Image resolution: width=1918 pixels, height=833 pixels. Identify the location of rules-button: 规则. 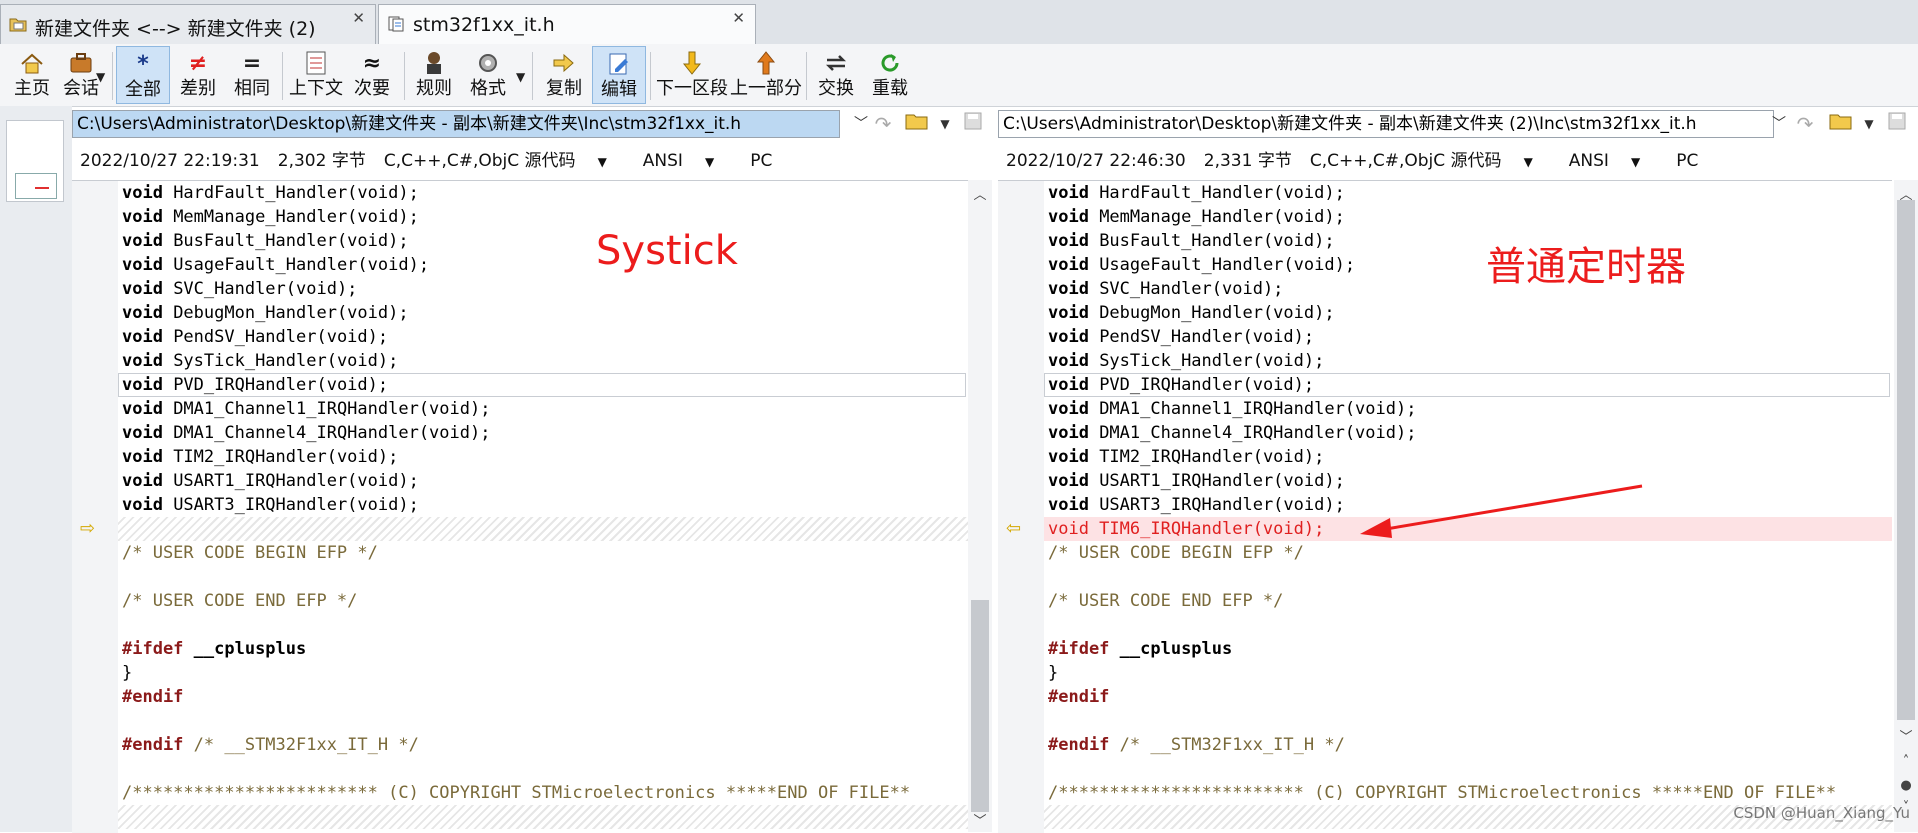
(434, 75).